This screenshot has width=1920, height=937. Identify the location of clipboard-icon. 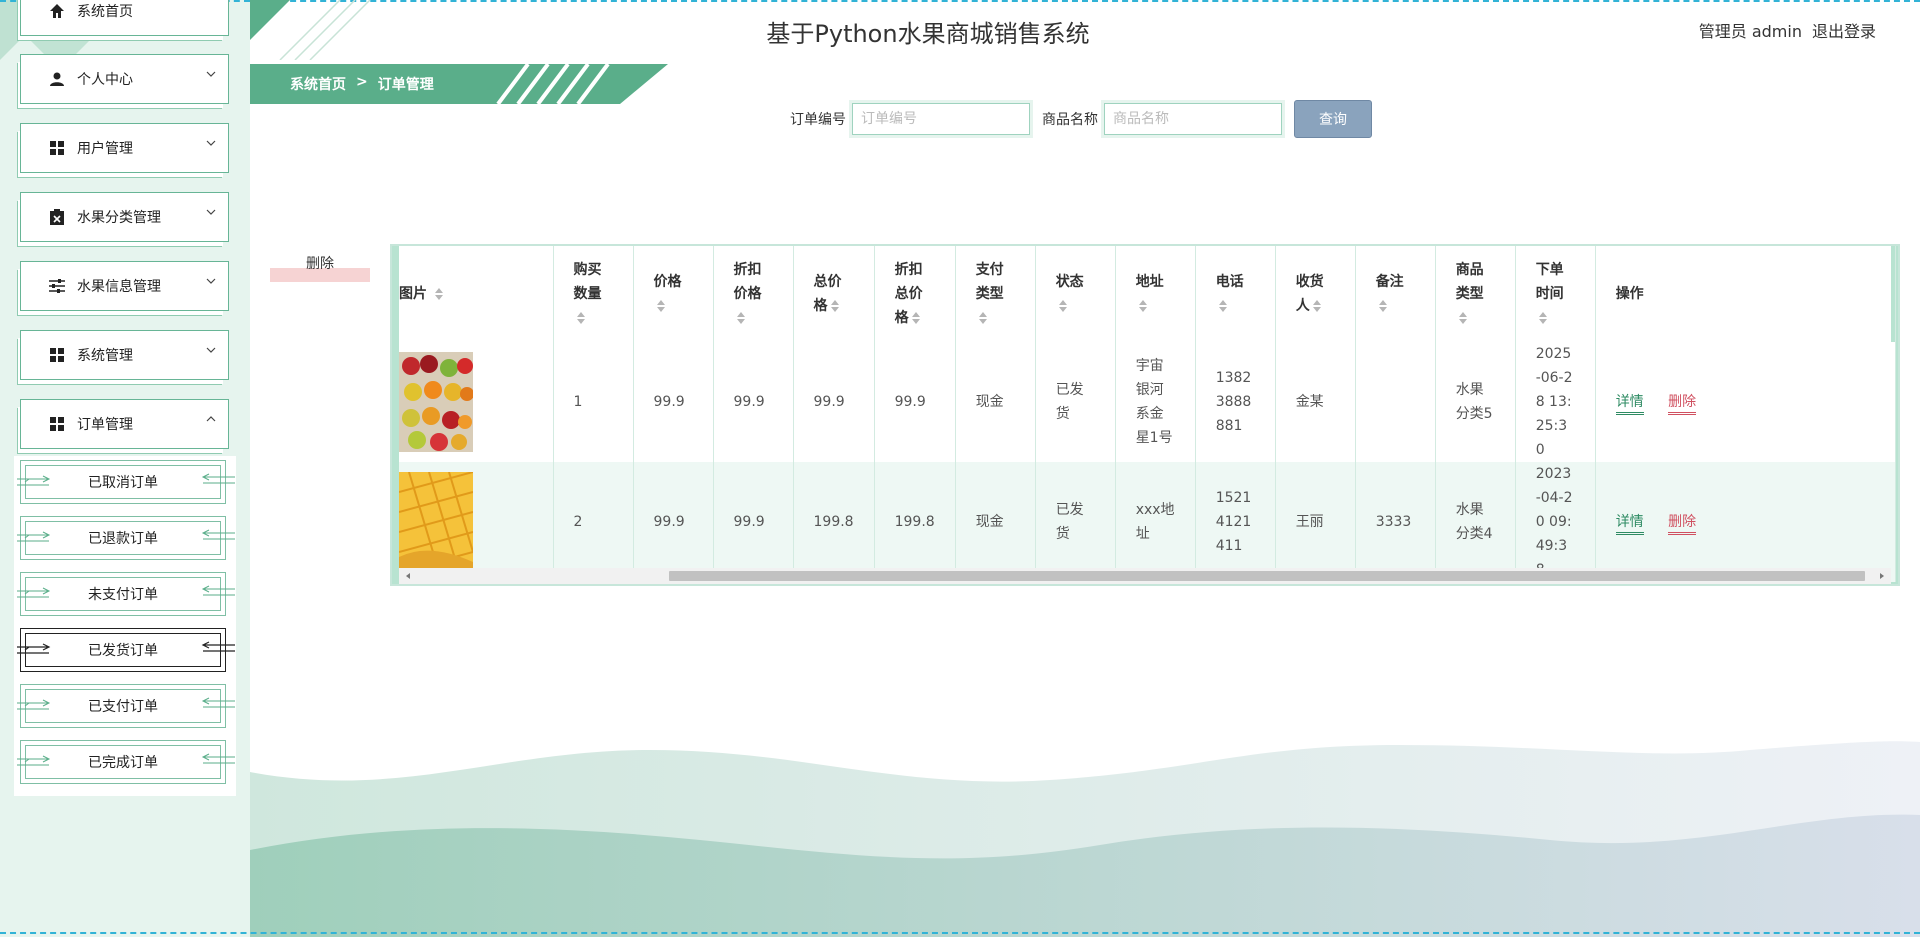
(57, 217).